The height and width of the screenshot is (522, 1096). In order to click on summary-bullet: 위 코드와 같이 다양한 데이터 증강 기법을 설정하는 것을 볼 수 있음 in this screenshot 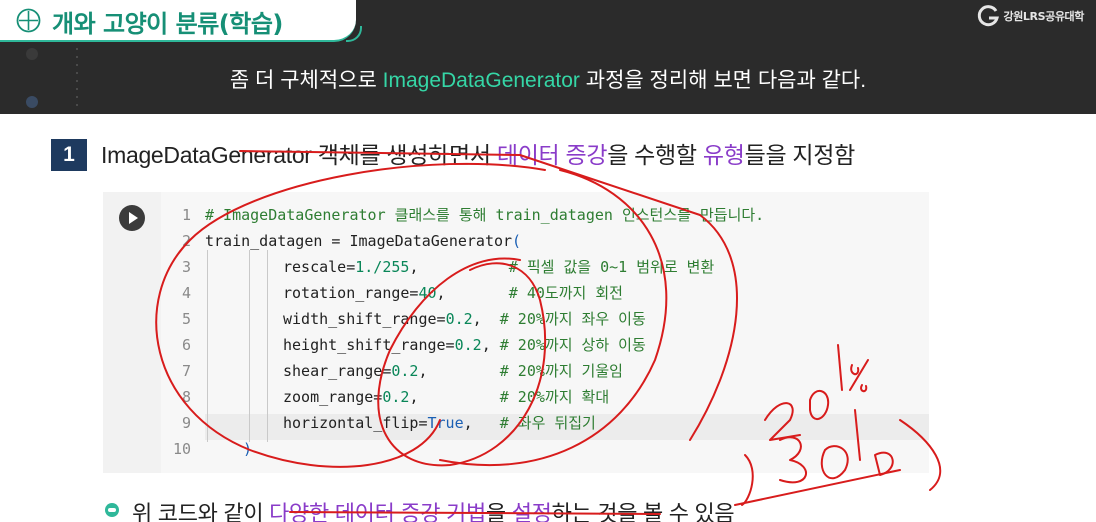, I will do `click(433, 509)`.